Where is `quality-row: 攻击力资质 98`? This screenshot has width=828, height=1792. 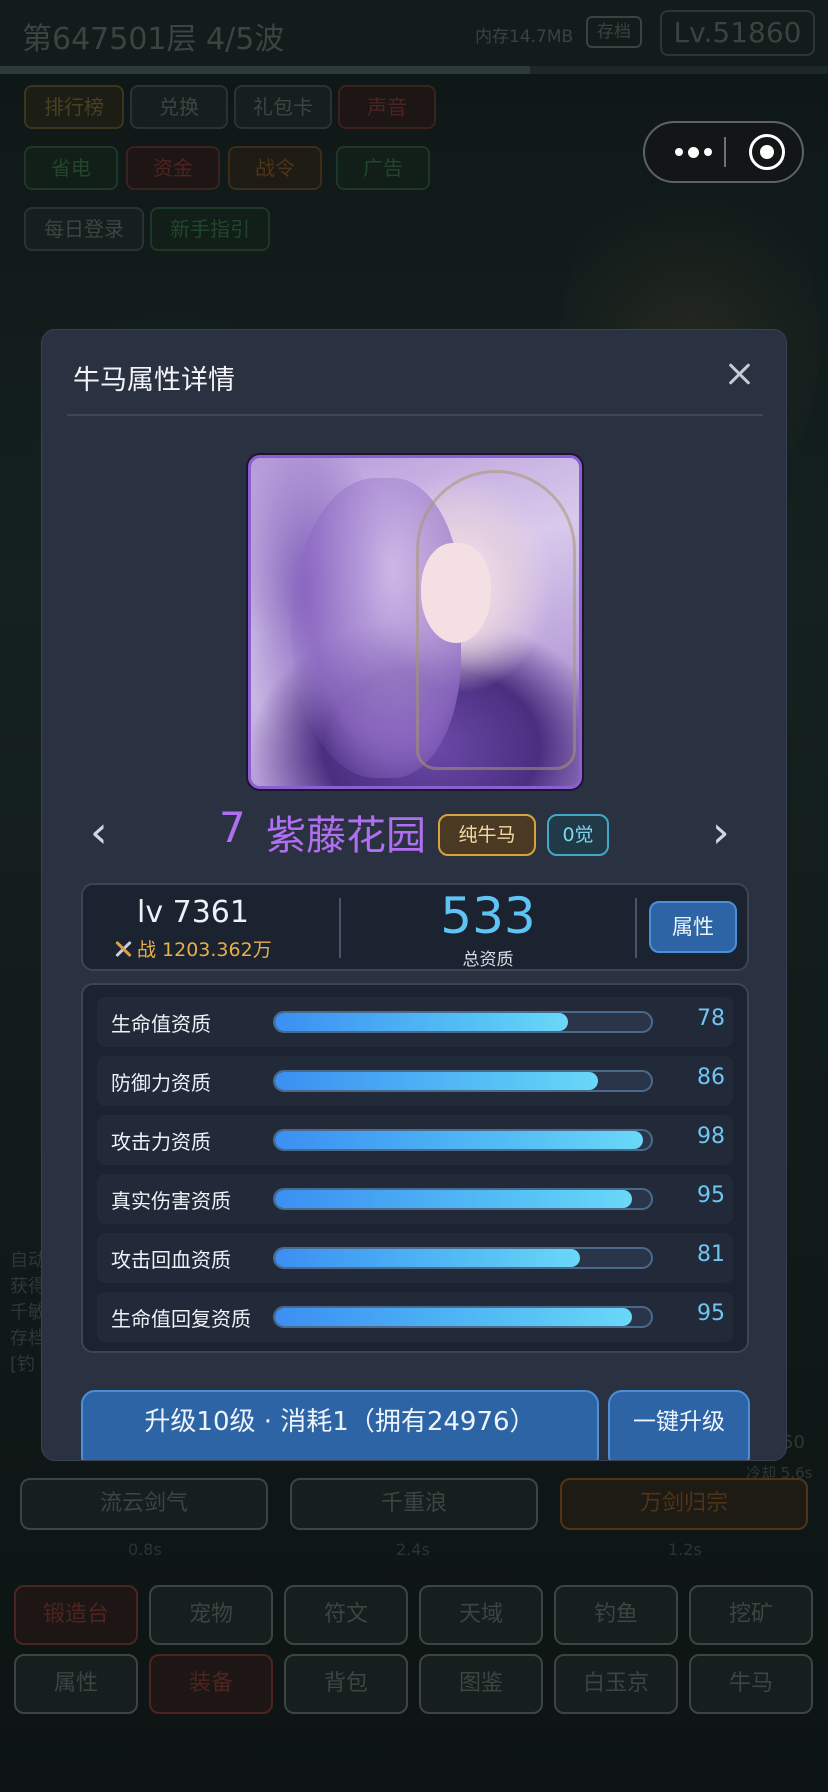
quality-row: 攻击力资质 98 is located at coordinates (415, 1140).